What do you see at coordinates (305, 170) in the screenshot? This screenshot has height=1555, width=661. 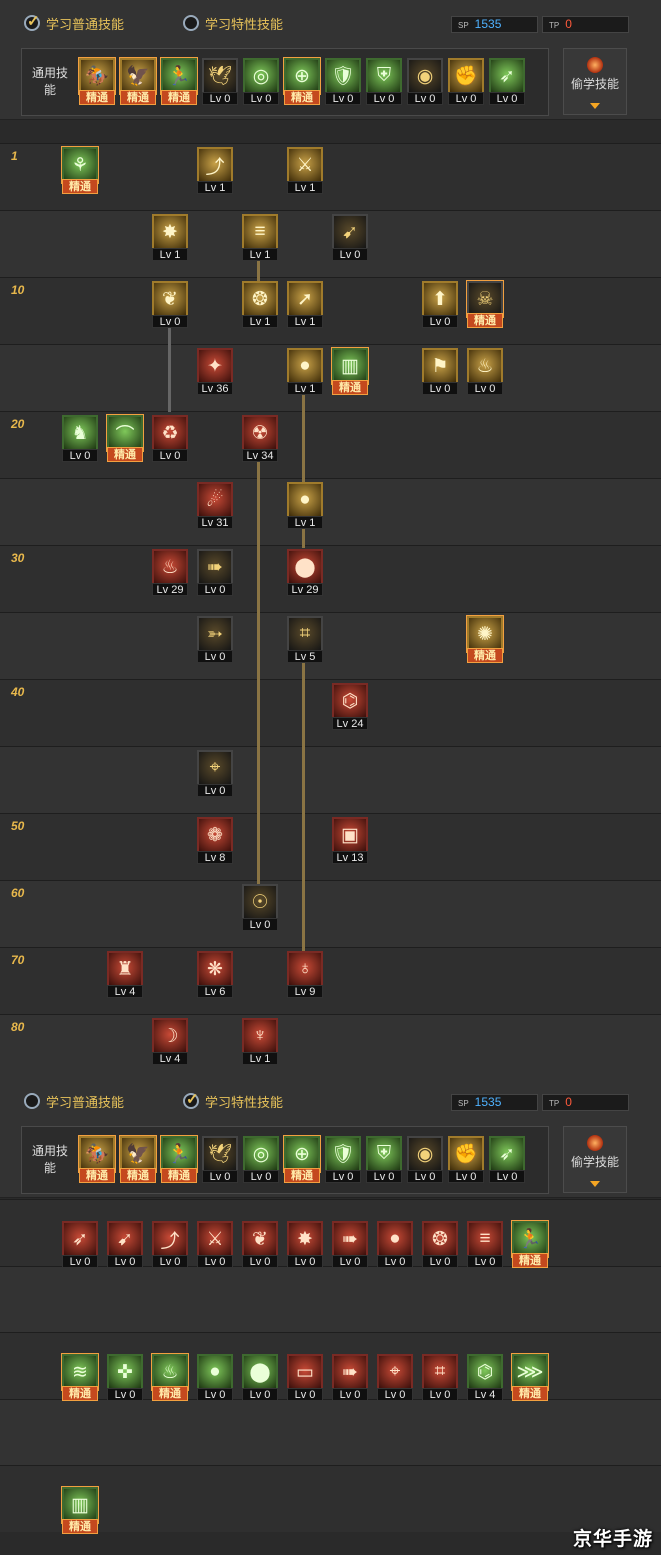 I see `skill-slot: ⚔ Lv 1` at bounding box center [305, 170].